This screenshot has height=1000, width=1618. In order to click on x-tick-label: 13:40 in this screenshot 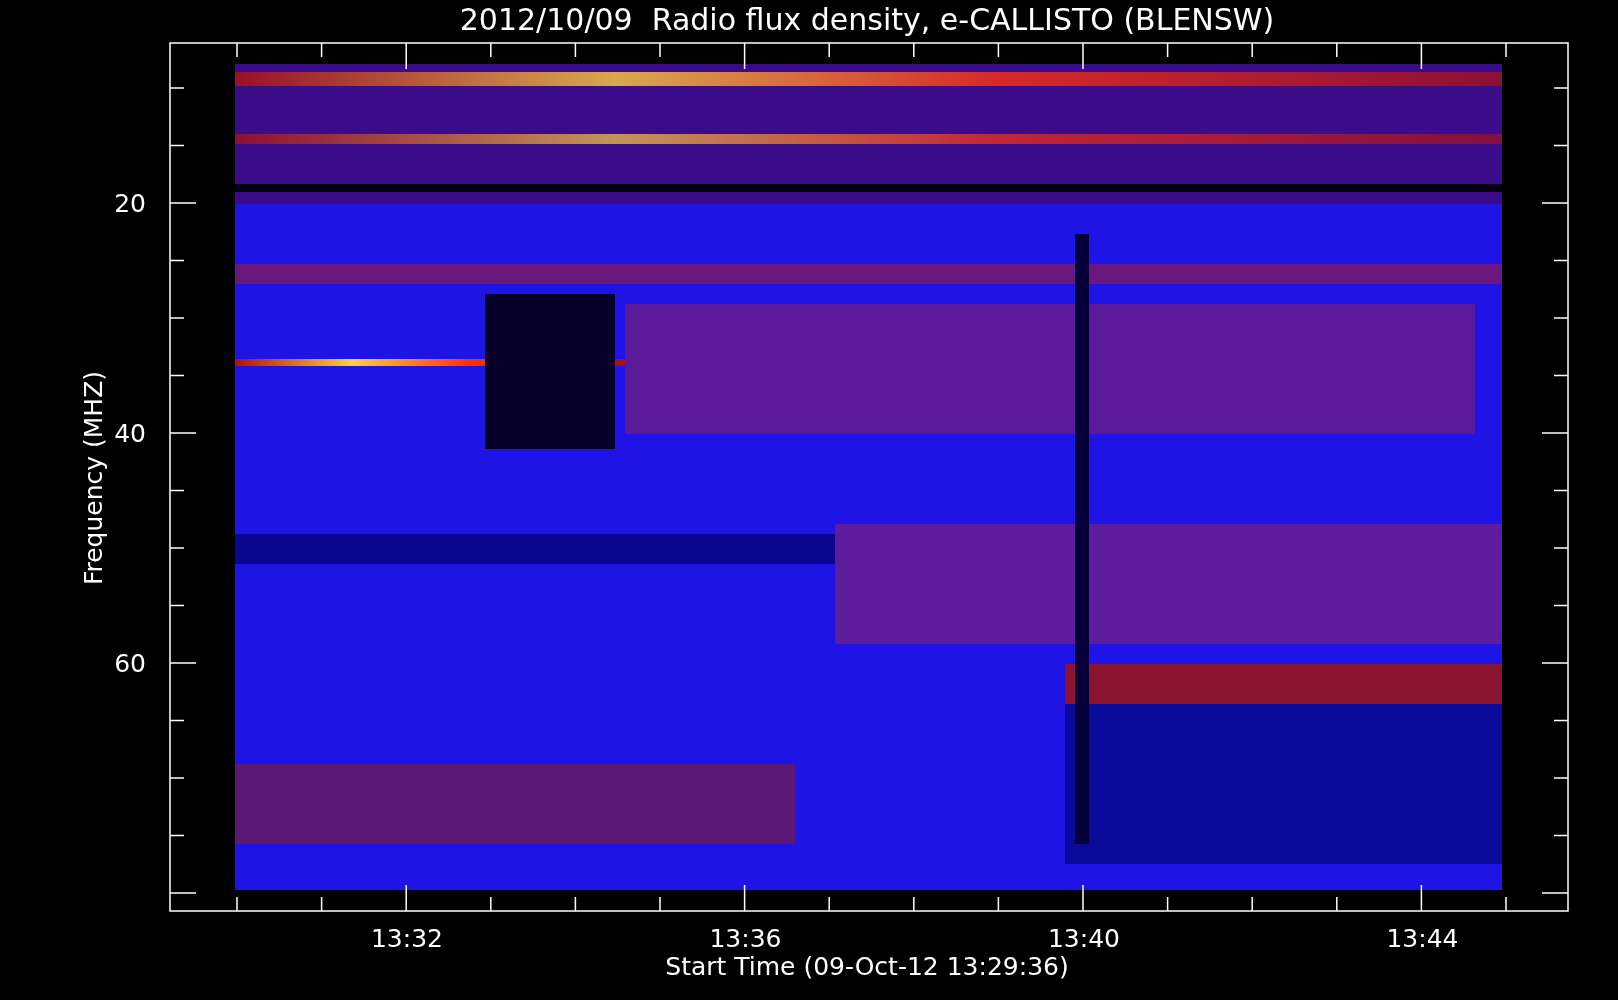, I will do `click(1084, 938)`.